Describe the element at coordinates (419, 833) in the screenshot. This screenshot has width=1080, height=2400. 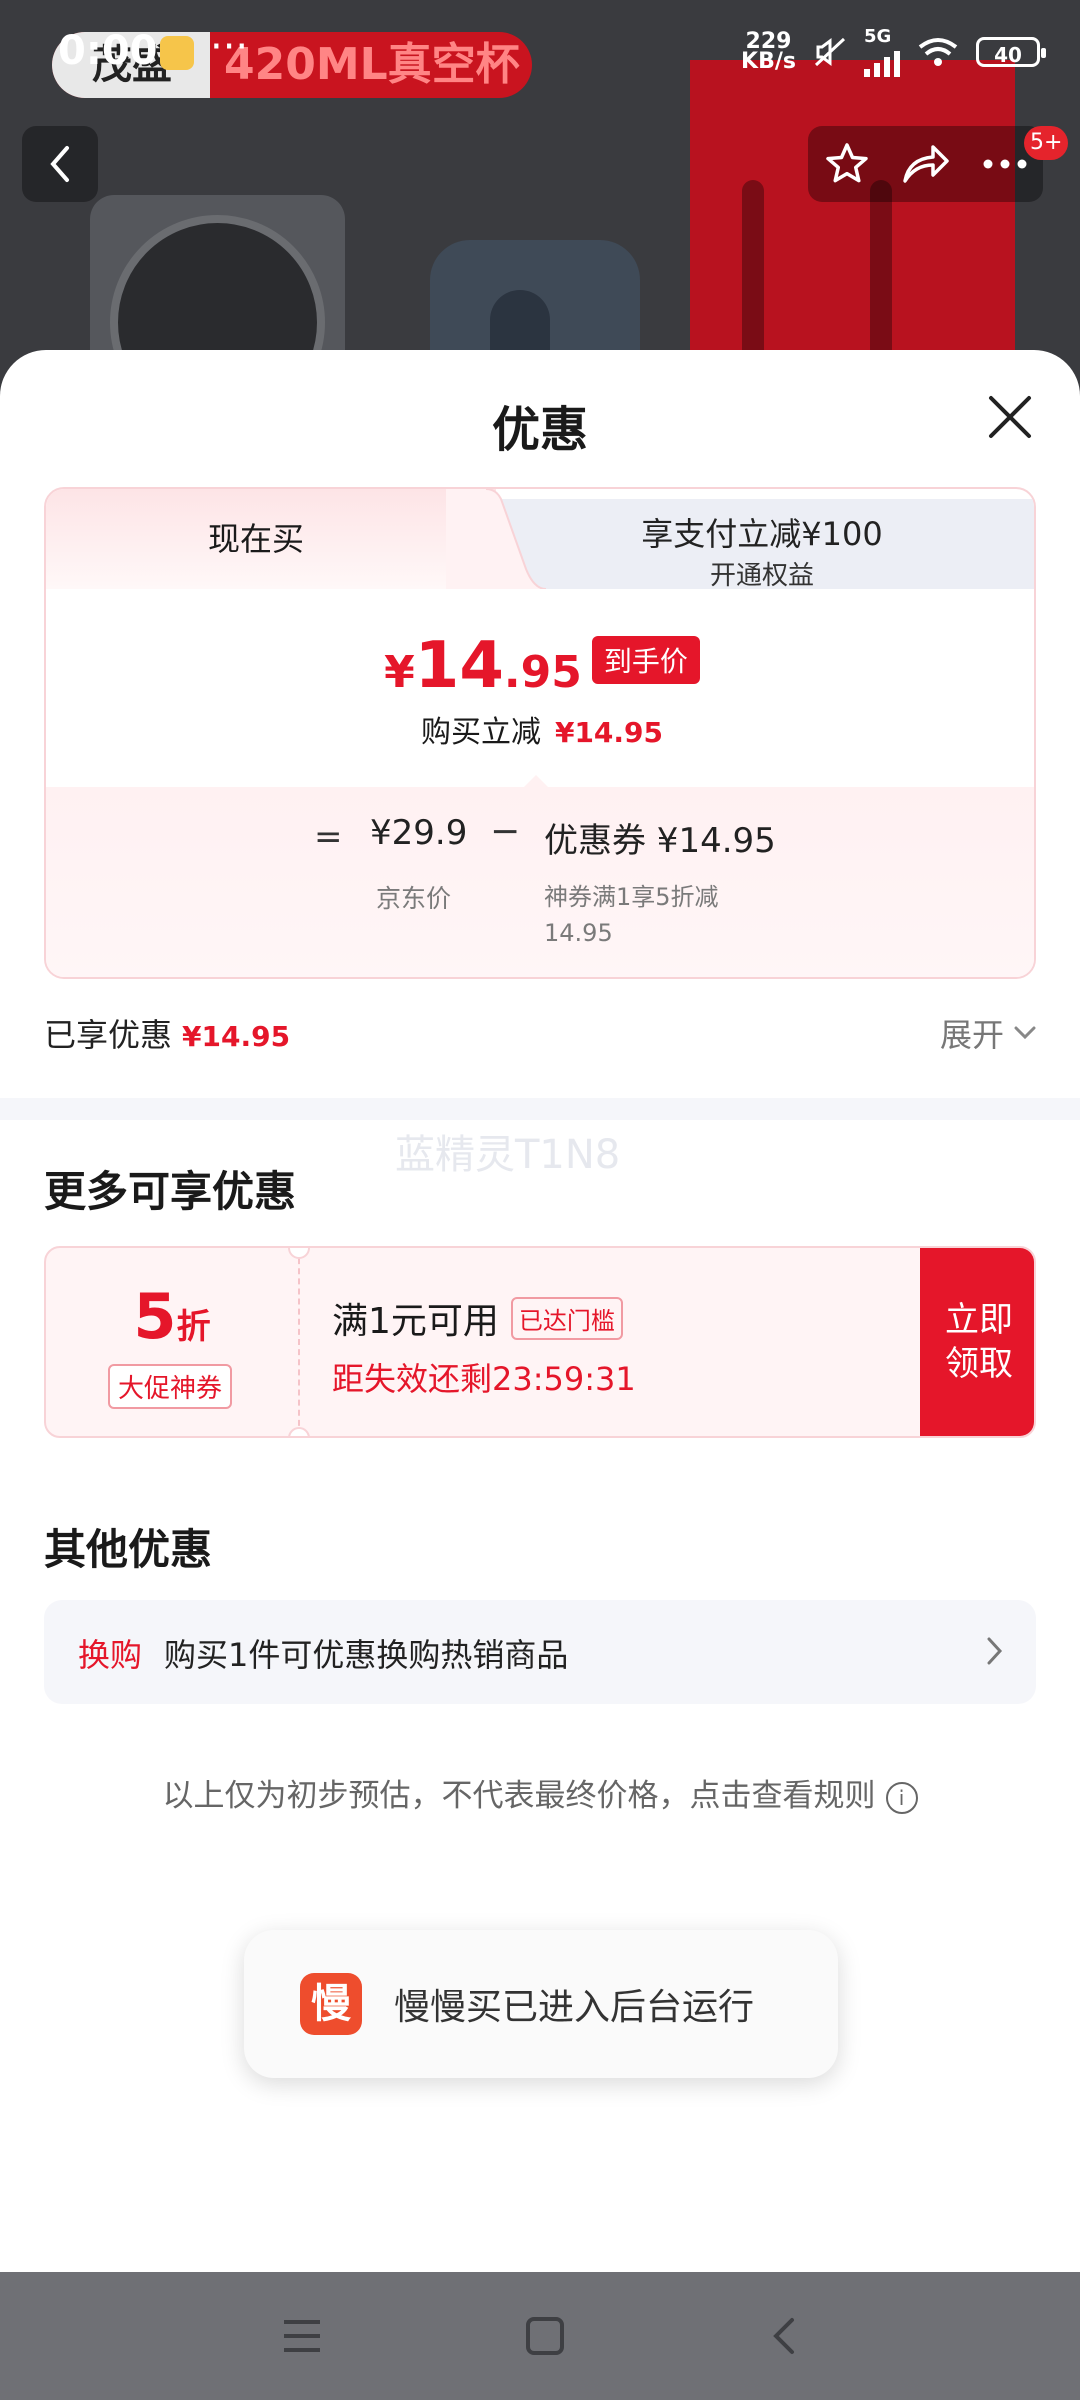
I see `jd-price-value: ¥29.9` at that location.